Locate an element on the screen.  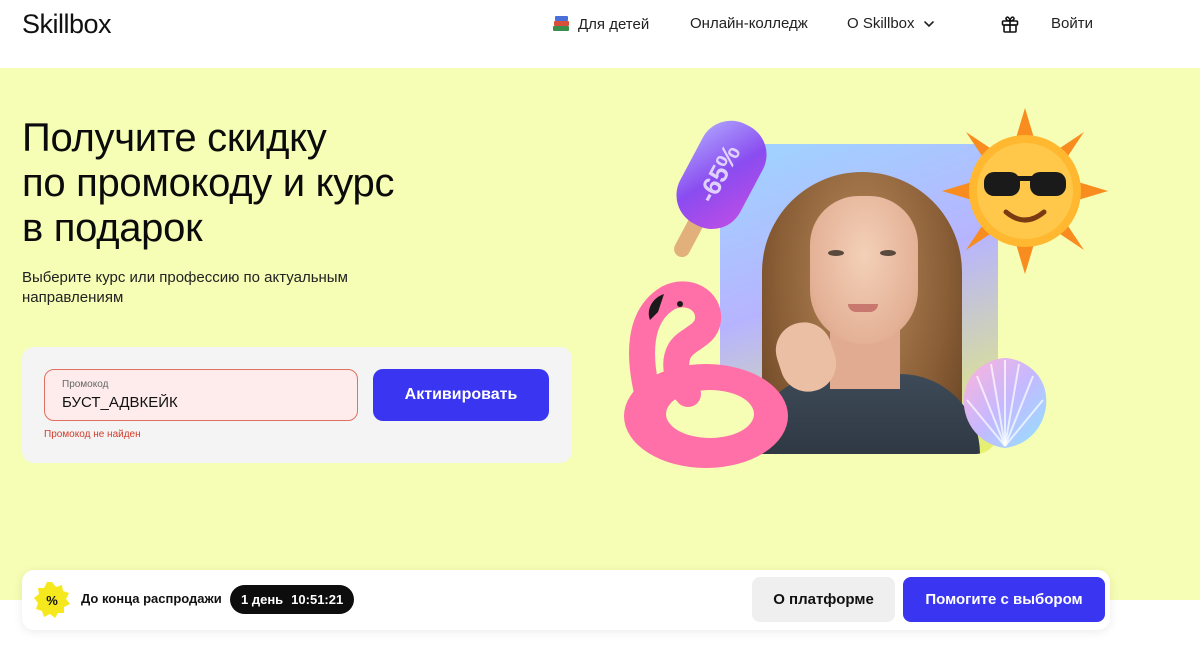
promo-error-message: Промокод не найден is located at coordinates (92, 434).